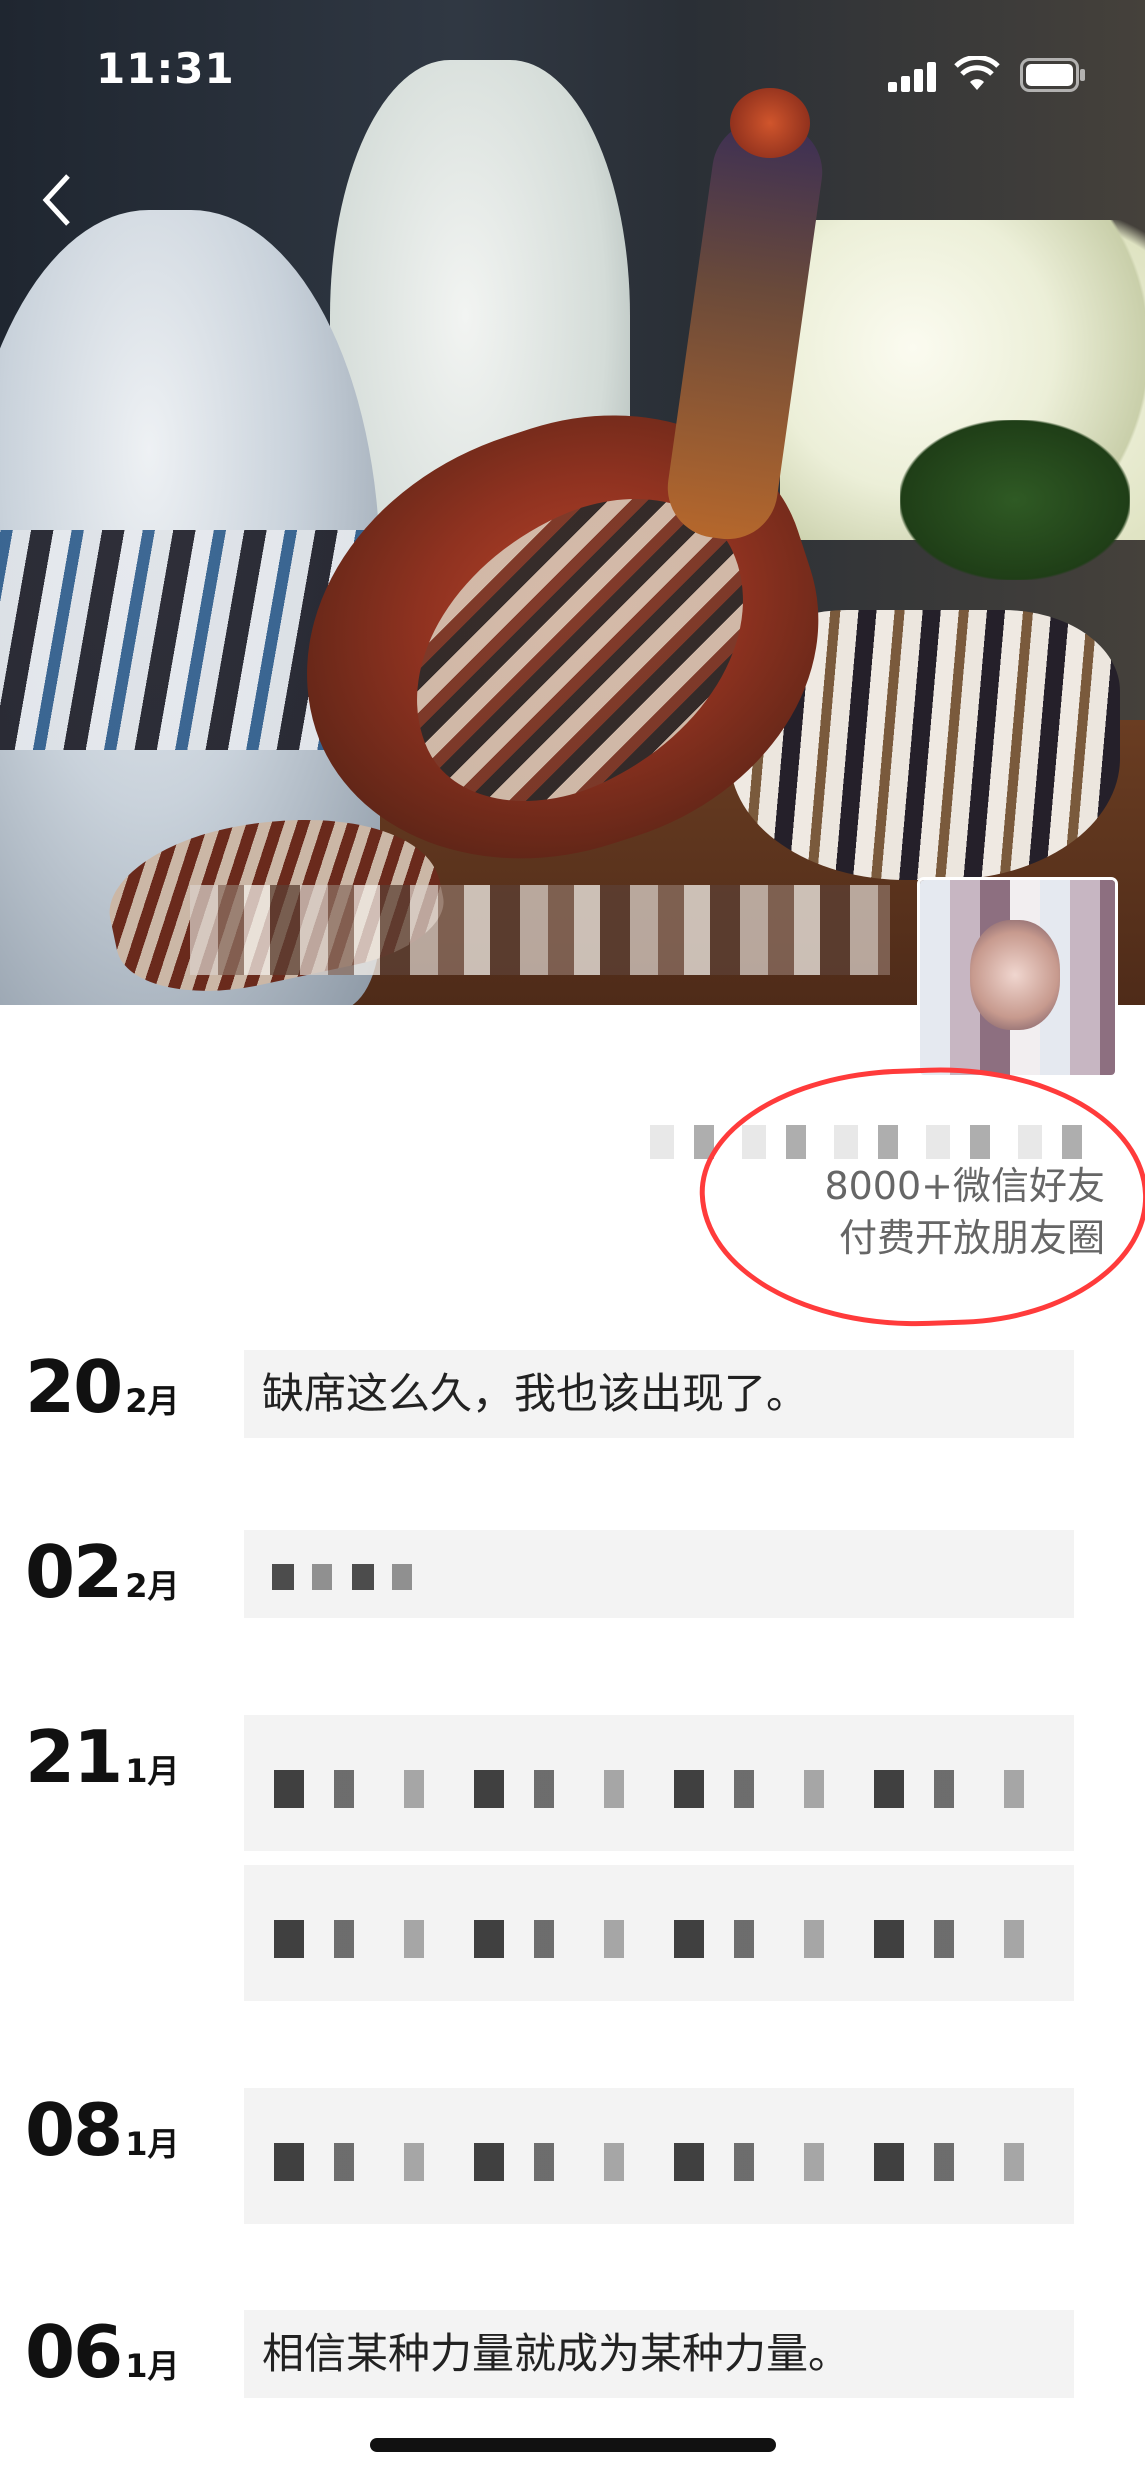 The width and height of the screenshot is (1145, 2477). What do you see at coordinates (74, 1757) in the screenshot?
I see `post-day: 21` at bounding box center [74, 1757].